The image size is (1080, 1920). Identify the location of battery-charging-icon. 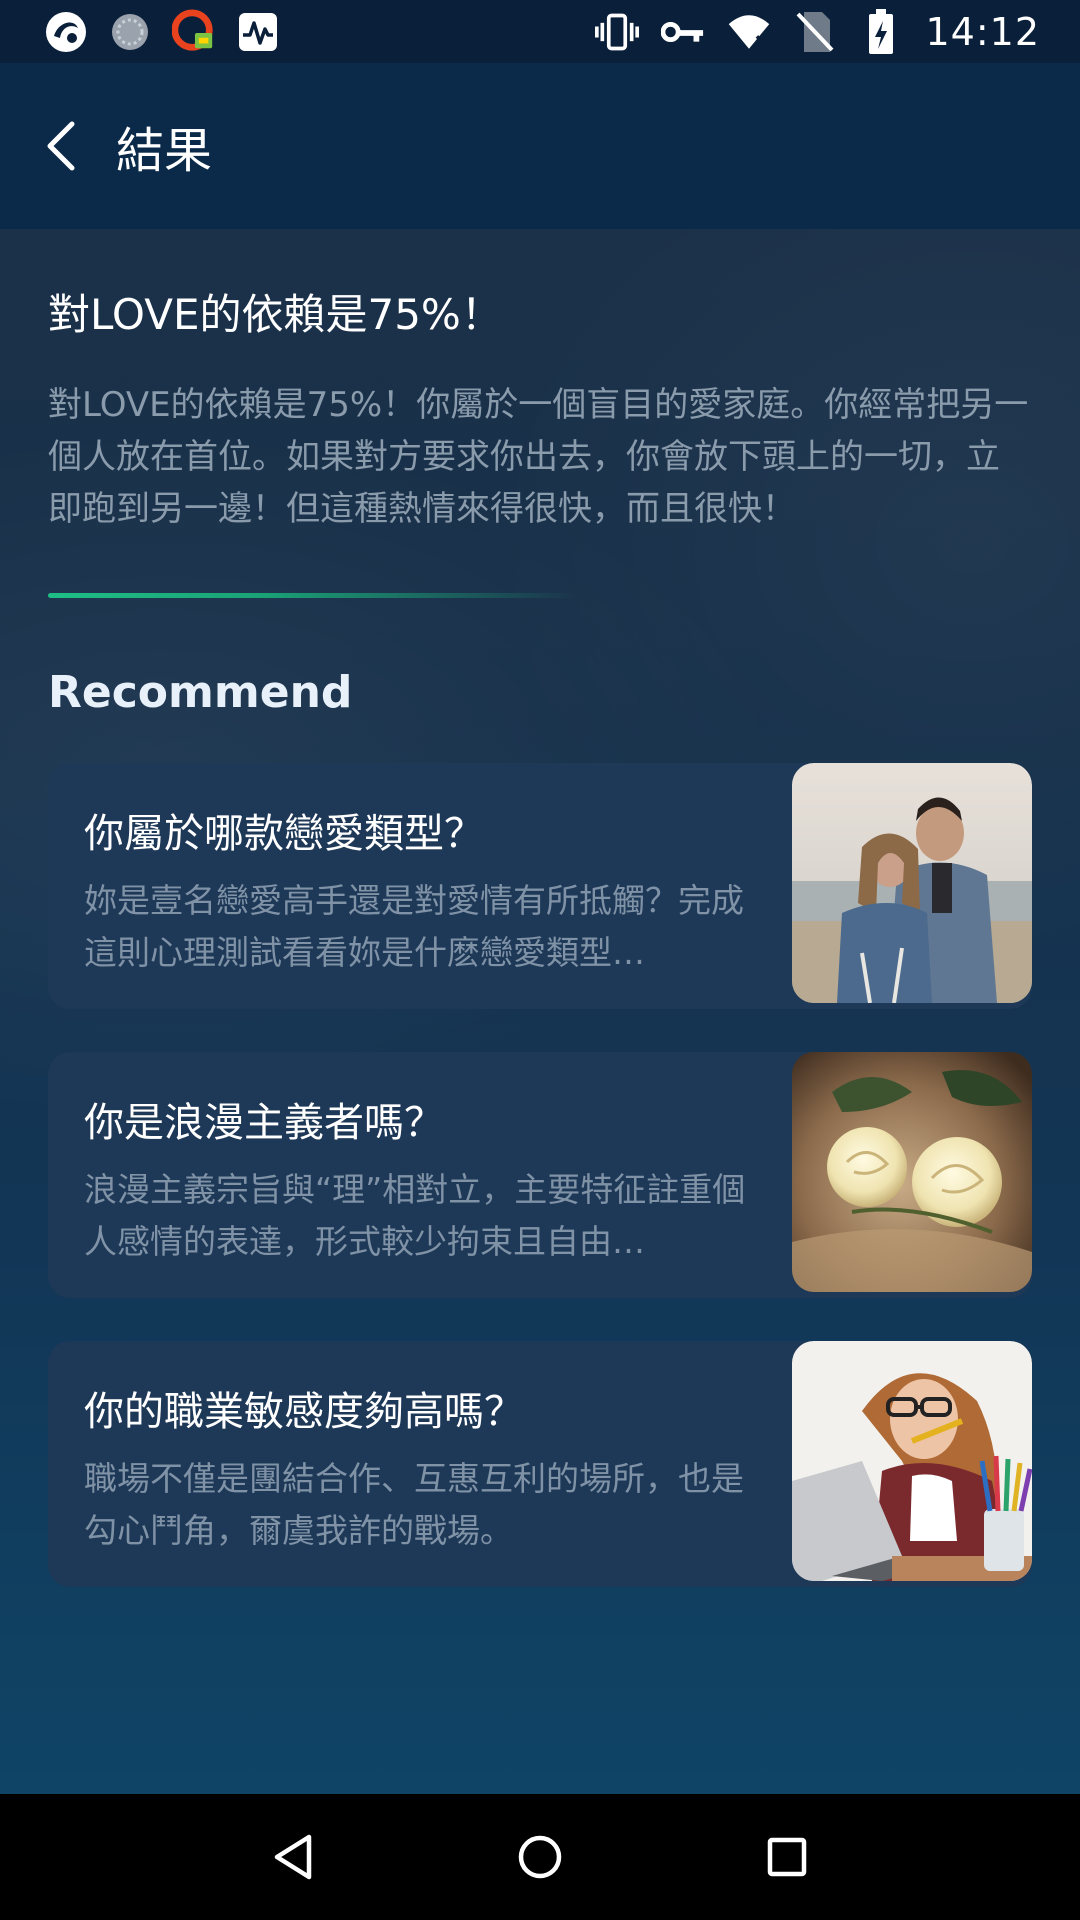
(881, 31).